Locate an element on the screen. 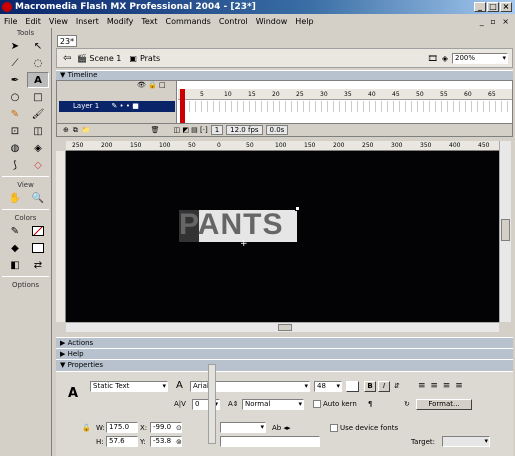 The height and width of the screenshot is (456, 515). document-tab: 23* is located at coordinates (67, 41).